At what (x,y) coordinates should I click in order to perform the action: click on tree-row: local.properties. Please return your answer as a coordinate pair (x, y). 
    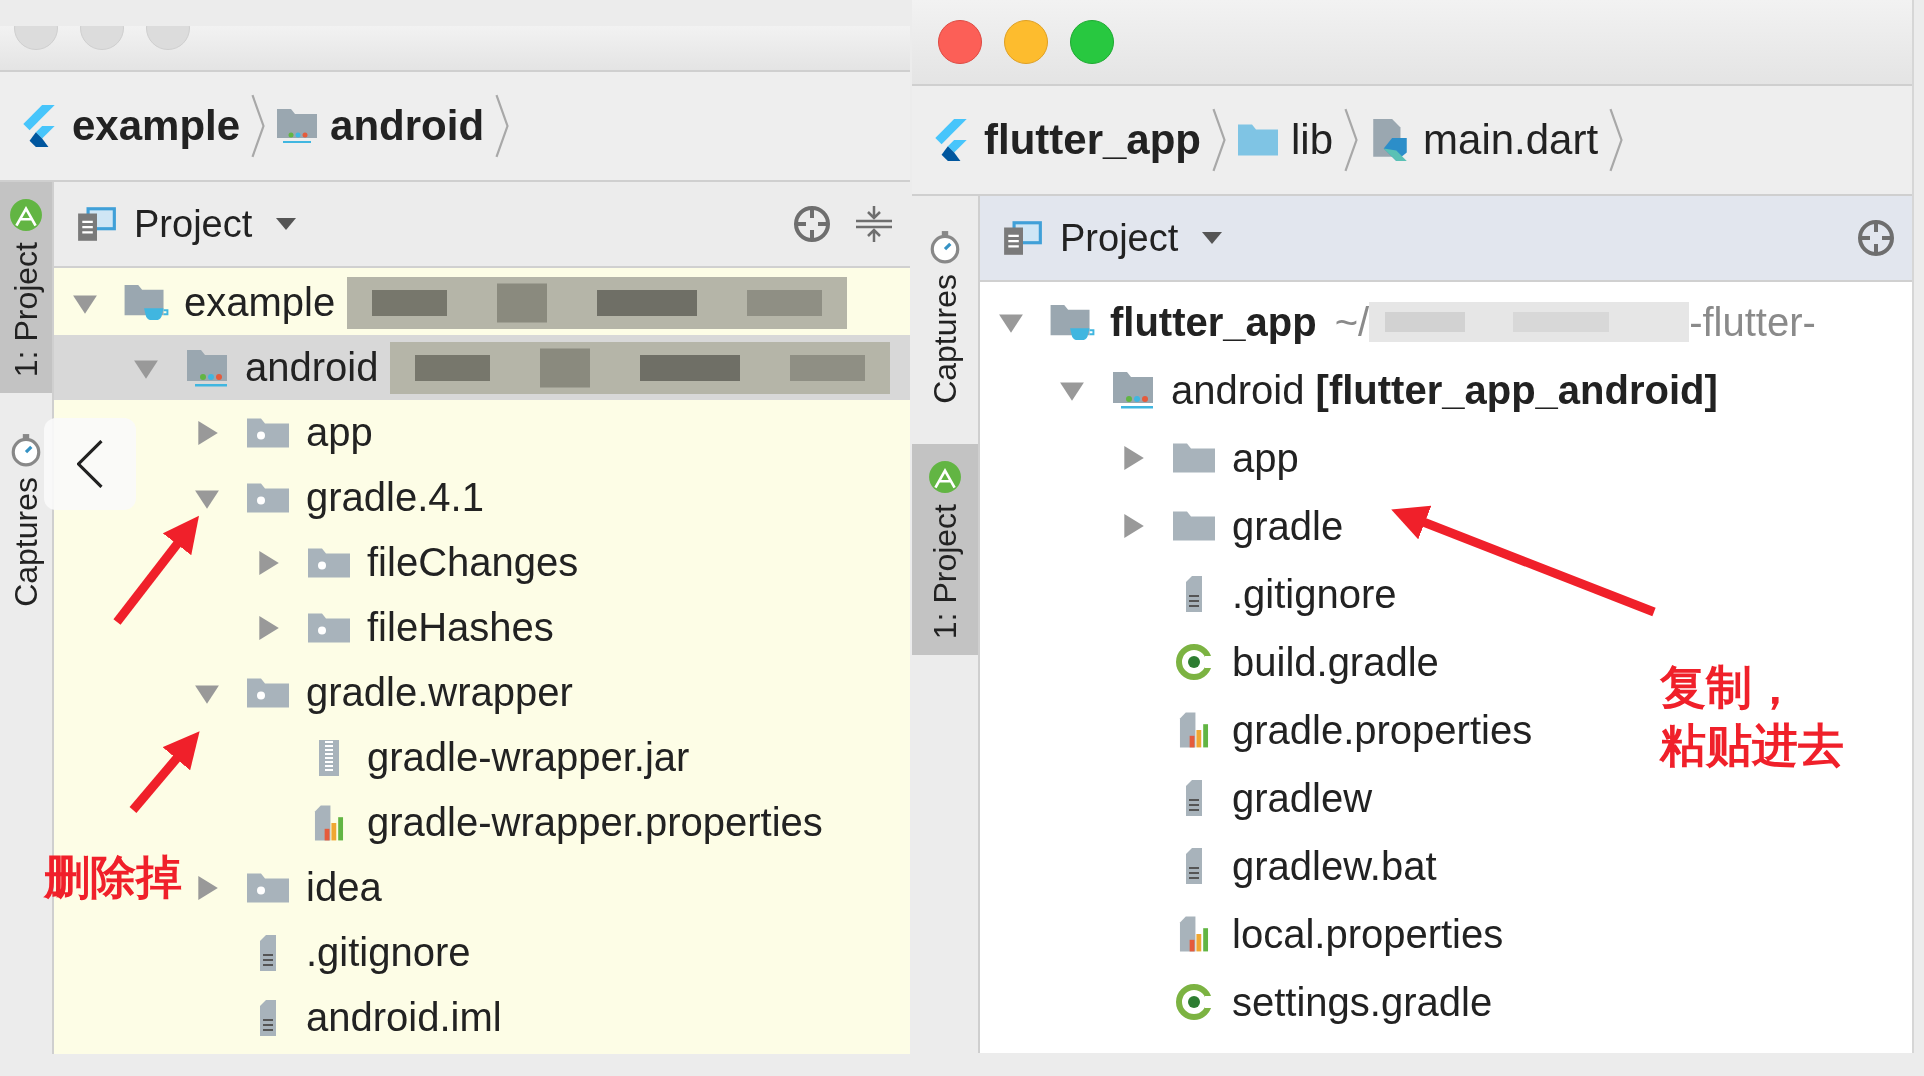
    Looking at the image, I should click on (1315, 934).